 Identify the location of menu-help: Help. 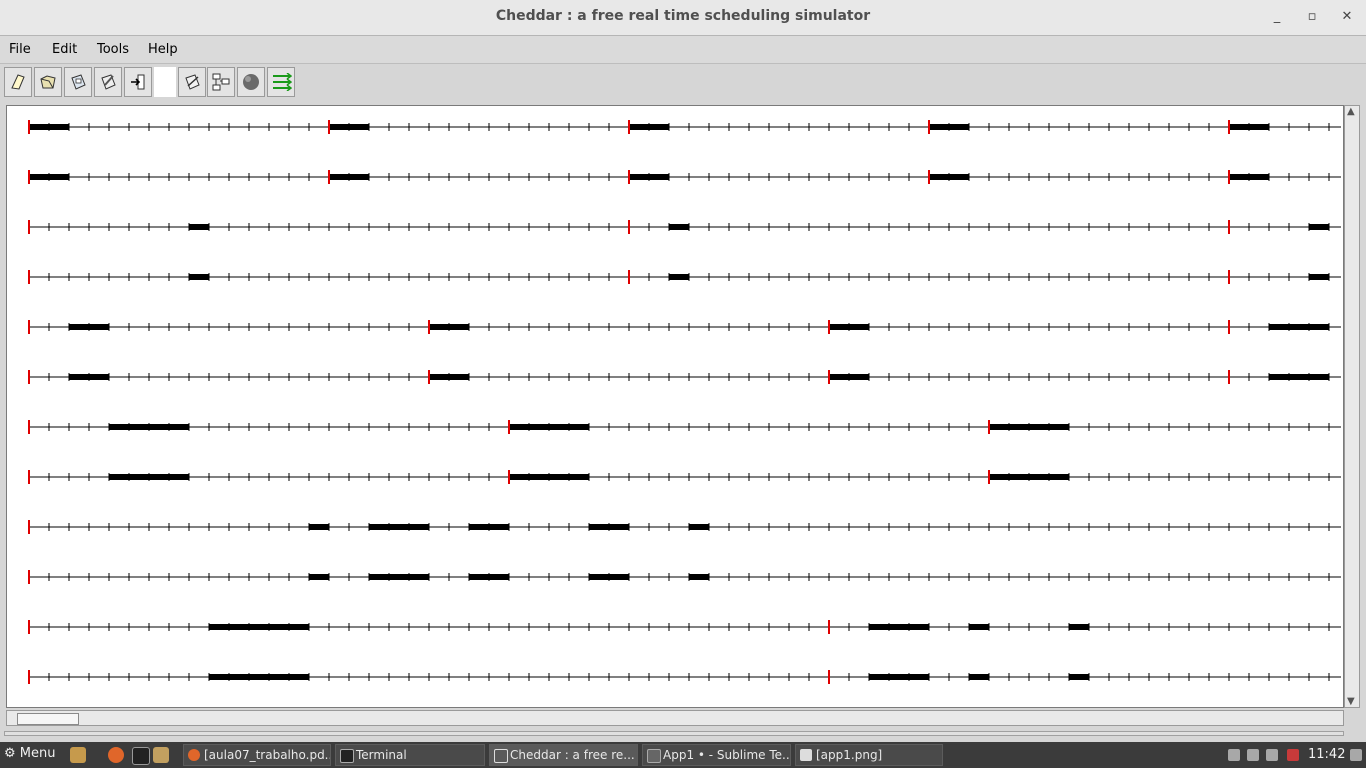
(163, 49).